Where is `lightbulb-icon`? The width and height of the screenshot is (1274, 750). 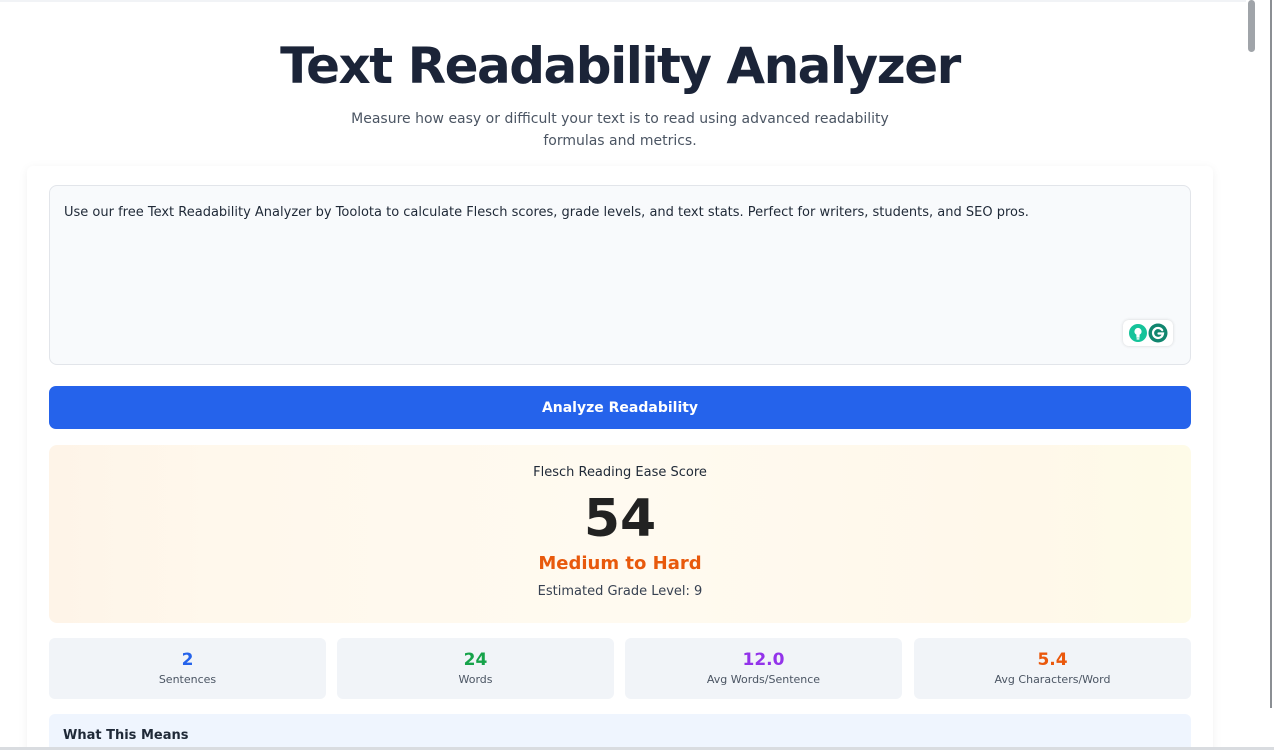
lightbulb-icon is located at coordinates (1138, 335).